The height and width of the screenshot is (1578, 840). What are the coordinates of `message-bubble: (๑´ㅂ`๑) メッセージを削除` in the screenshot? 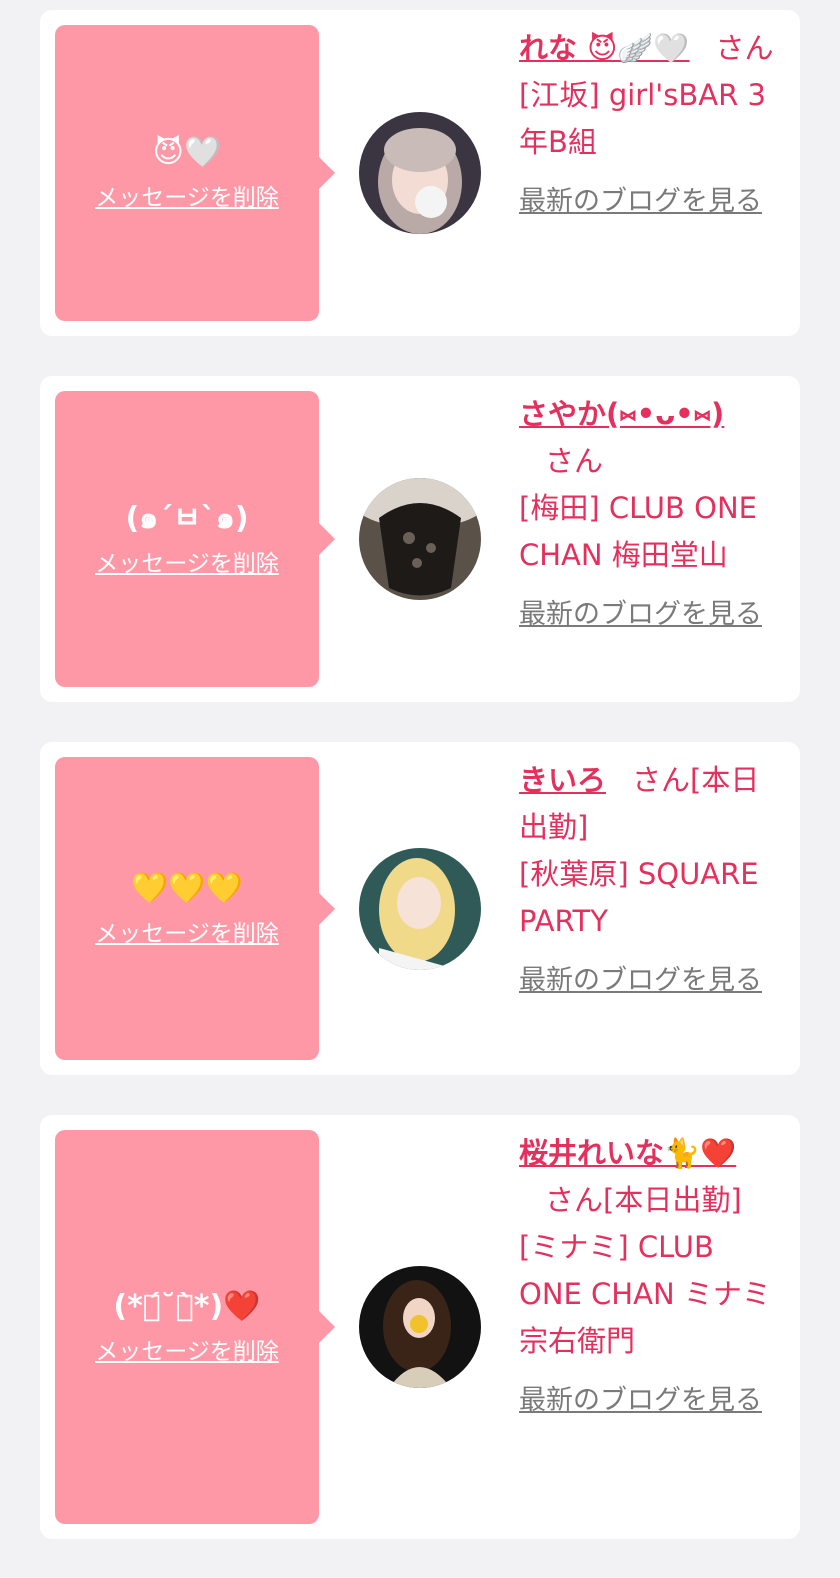 It's located at (195, 539).